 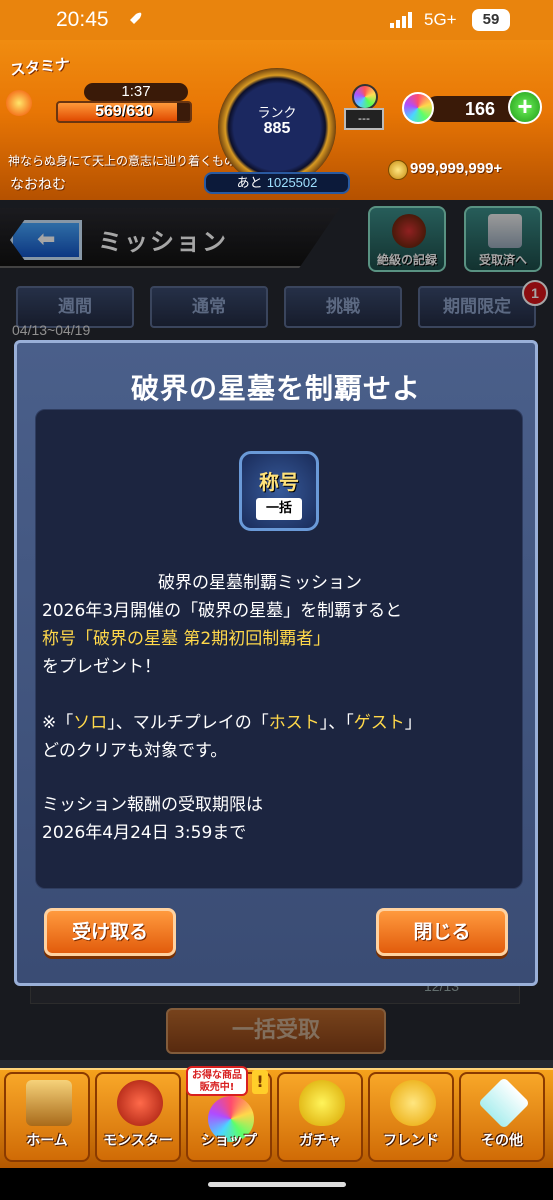 I want to click on rank-next-value: 1025502, so click(x=292, y=182).